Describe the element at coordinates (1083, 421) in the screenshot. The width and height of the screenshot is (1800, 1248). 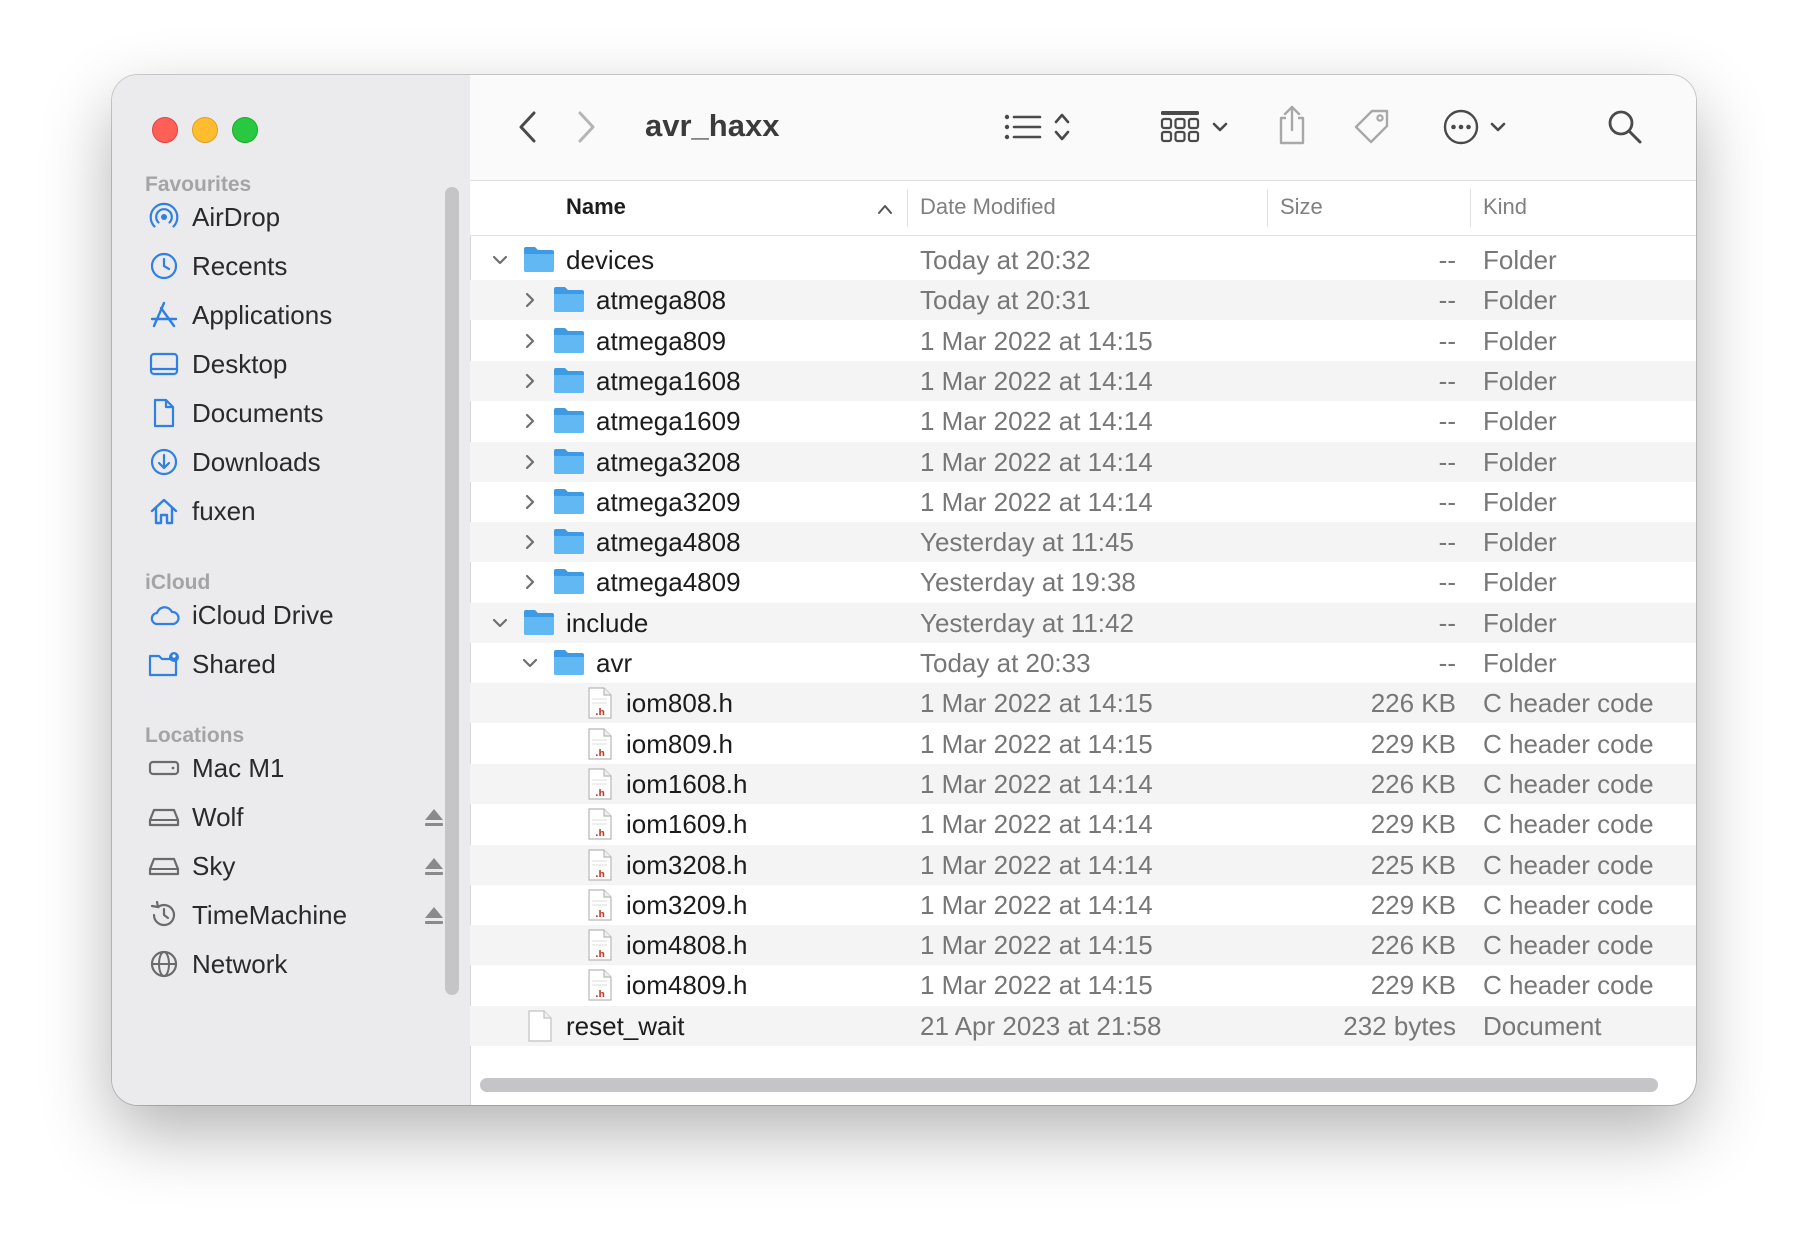
I see `file-row: atmega1609 1 Mar 2022 at 14:14 -- Folder` at that location.